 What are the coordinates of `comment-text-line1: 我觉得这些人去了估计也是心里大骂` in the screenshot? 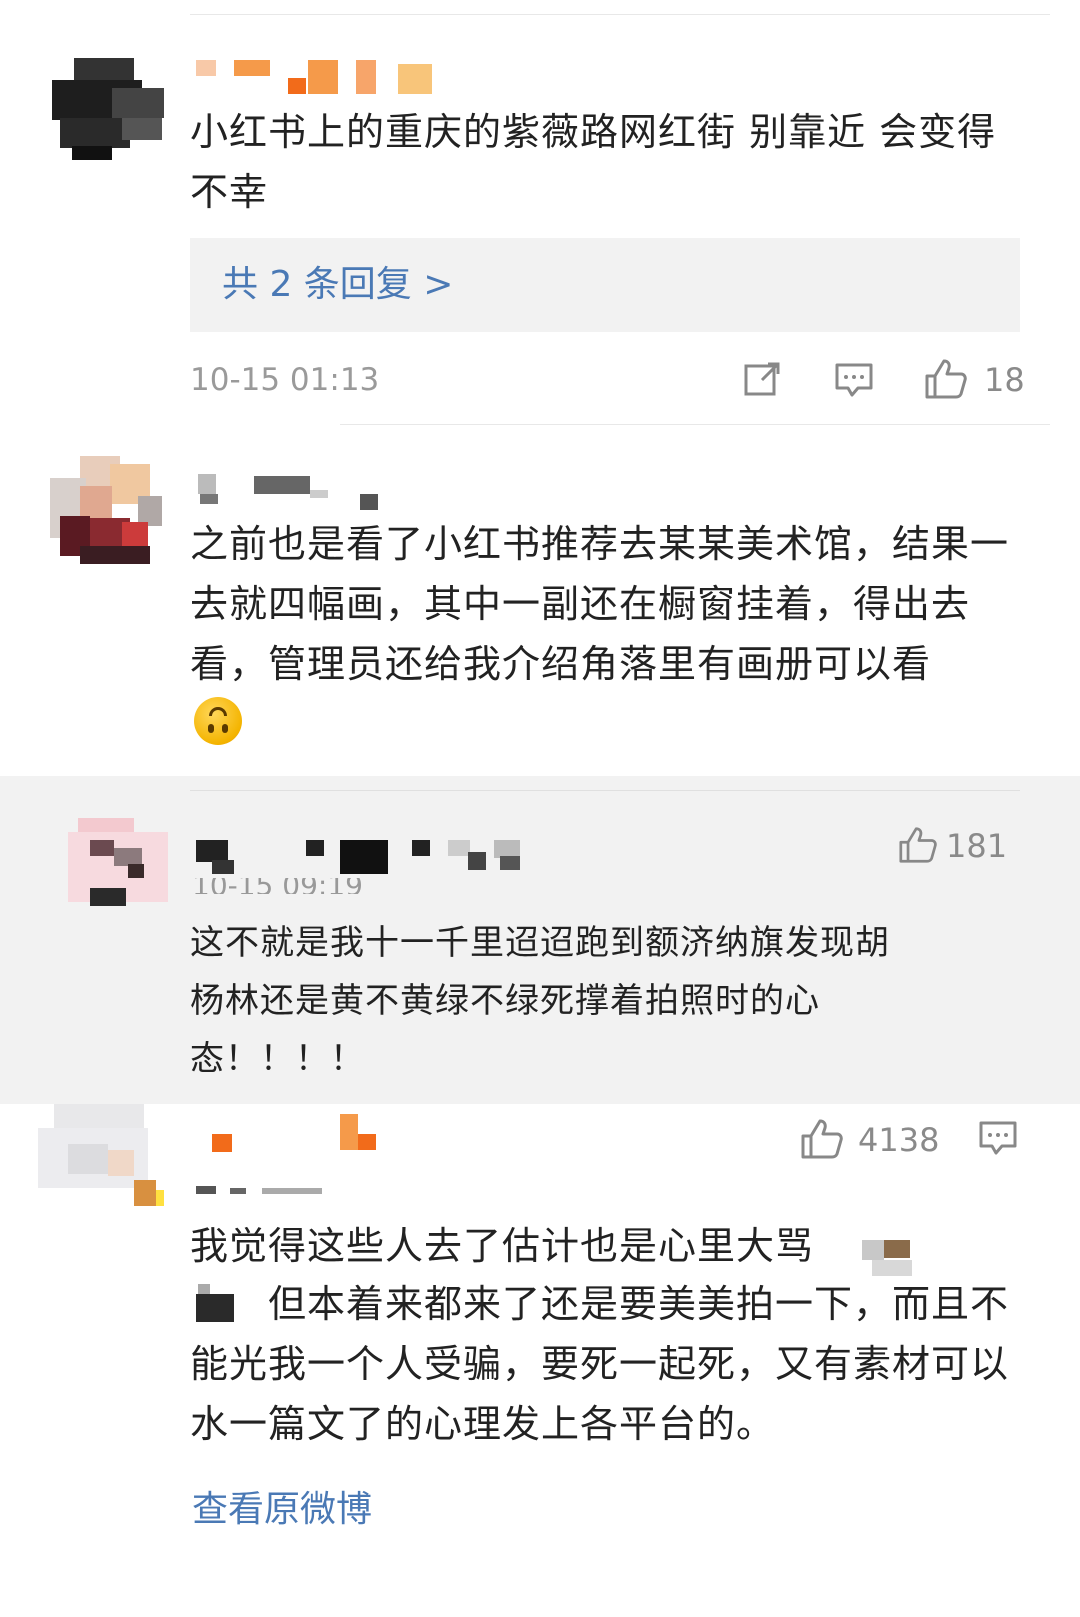 It's located at (502, 1246).